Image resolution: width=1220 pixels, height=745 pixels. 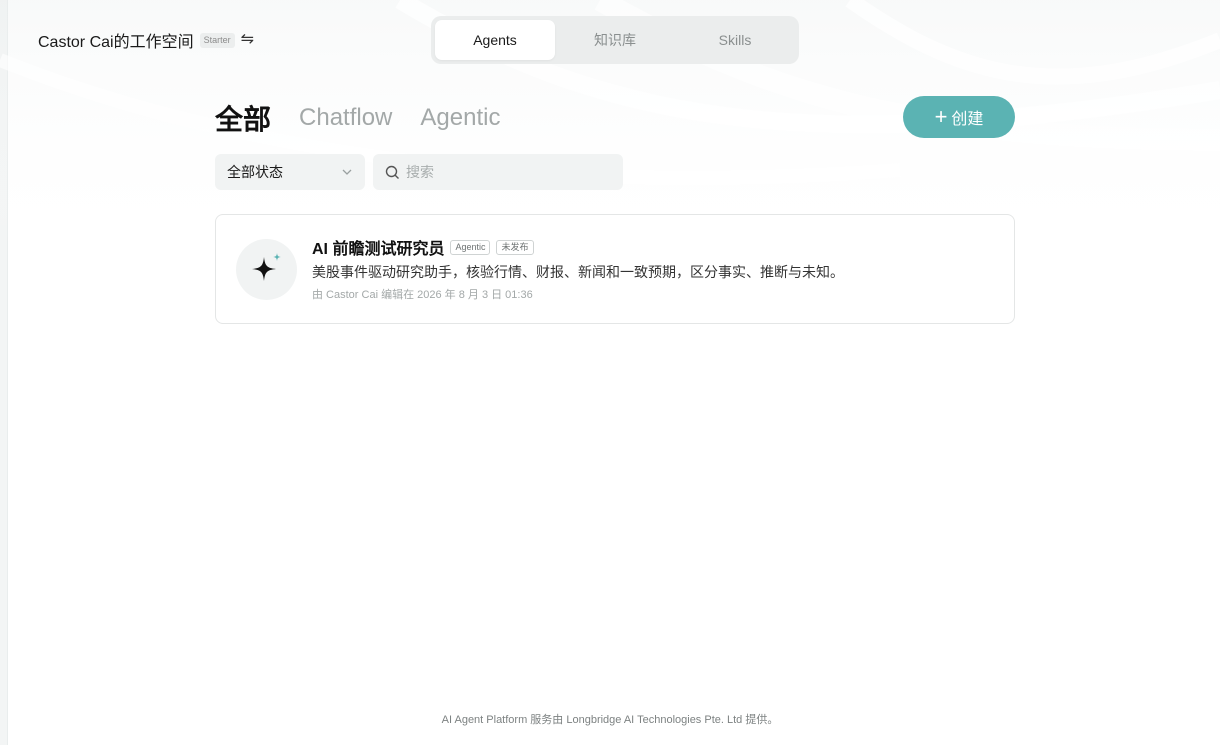 I want to click on plan-badge: Starter, so click(x=217, y=40).